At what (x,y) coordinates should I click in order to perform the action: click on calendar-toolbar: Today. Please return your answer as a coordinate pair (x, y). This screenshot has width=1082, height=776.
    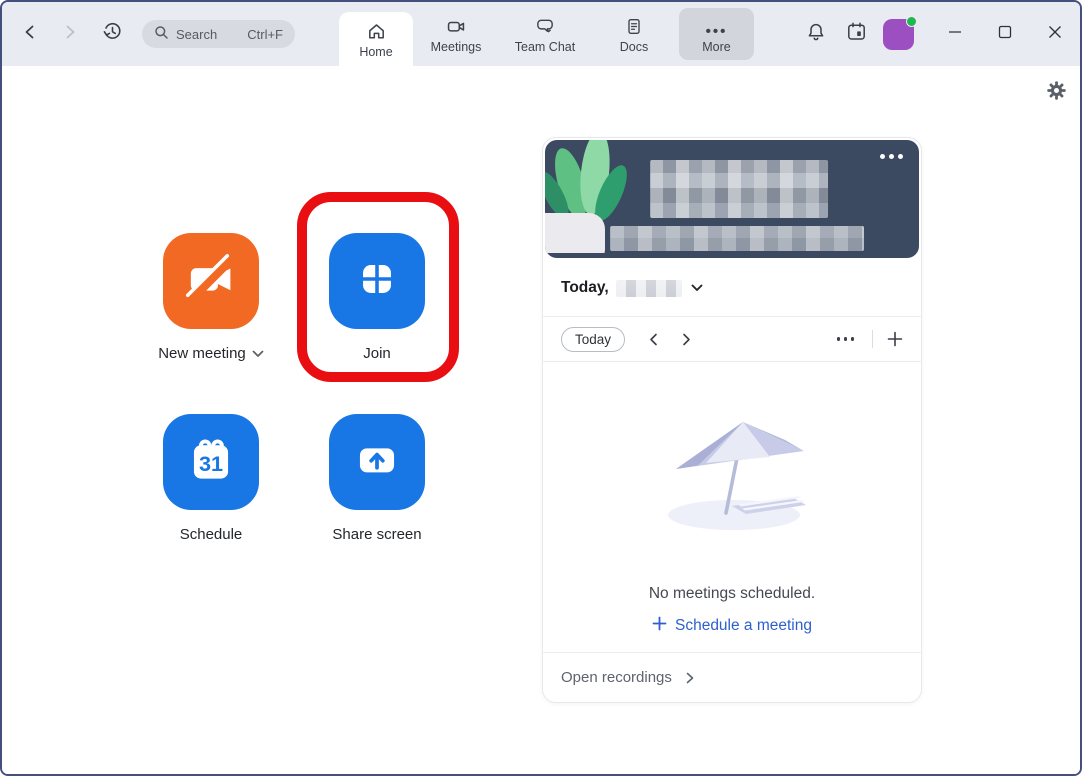
    Looking at the image, I should click on (732, 339).